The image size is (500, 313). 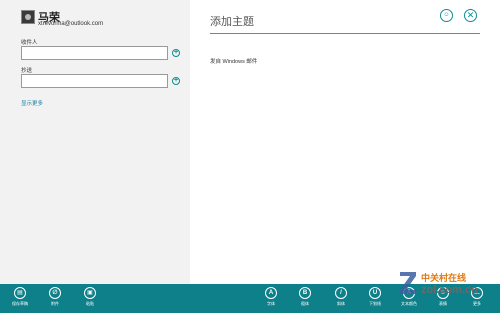 I want to click on emoji-label: 表情, so click(x=443, y=303).